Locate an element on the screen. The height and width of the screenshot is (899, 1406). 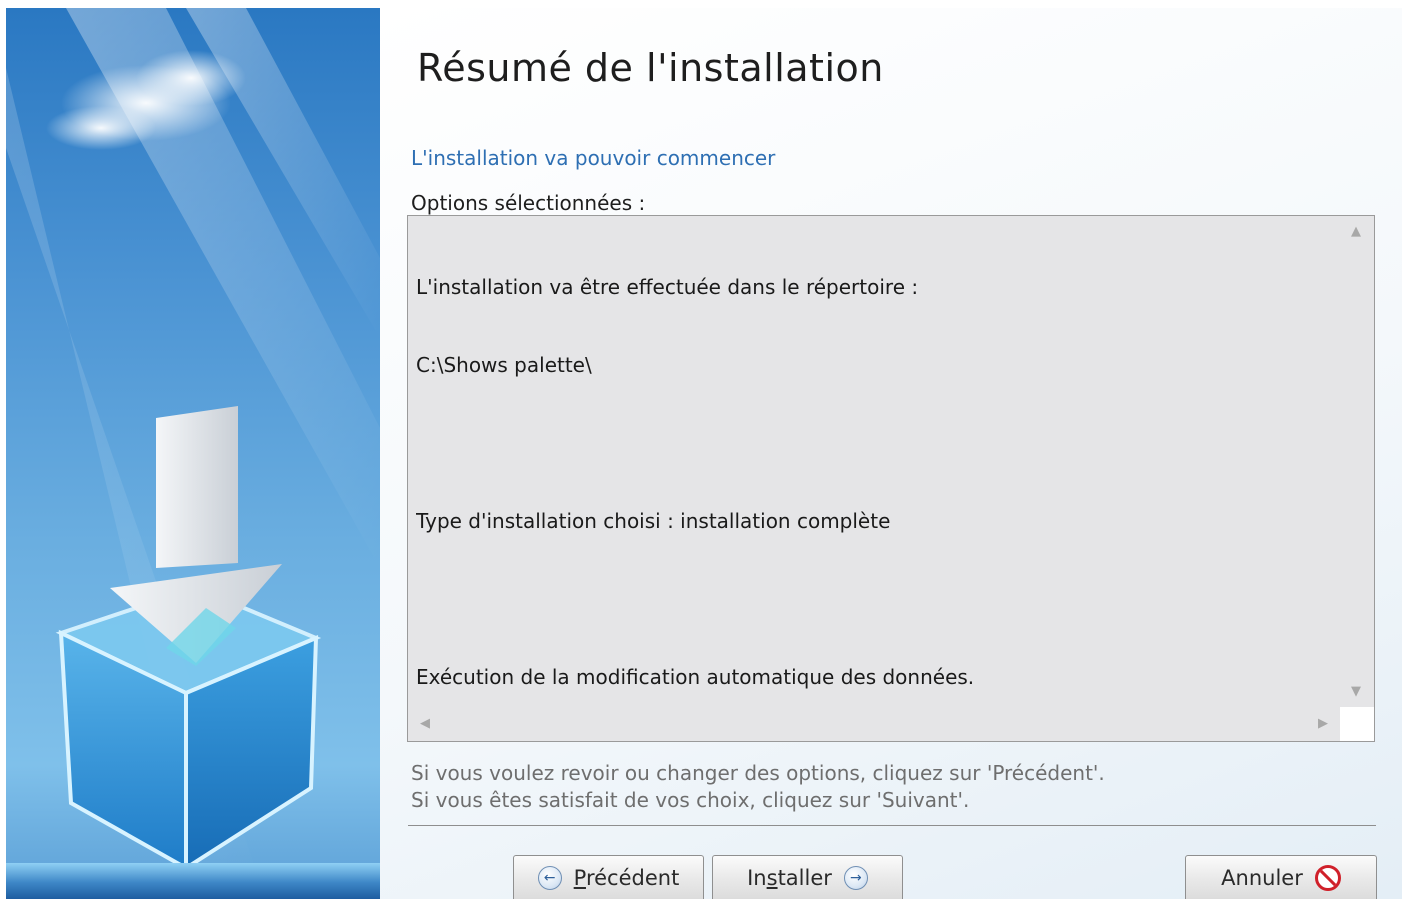
vertical-scrollbar: ▲ ▼ is located at coordinates (1357, 461).